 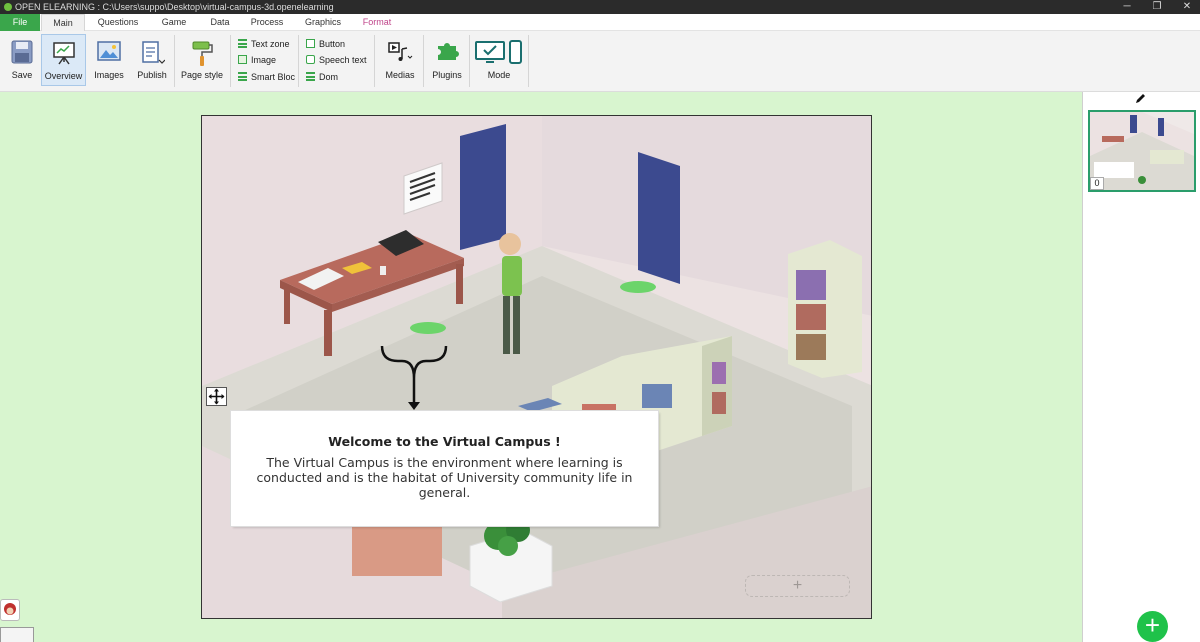 What do you see at coordinates (152, 54) in the screenshot?
I see `publish-document-icon` at bounding box center [152, 54].